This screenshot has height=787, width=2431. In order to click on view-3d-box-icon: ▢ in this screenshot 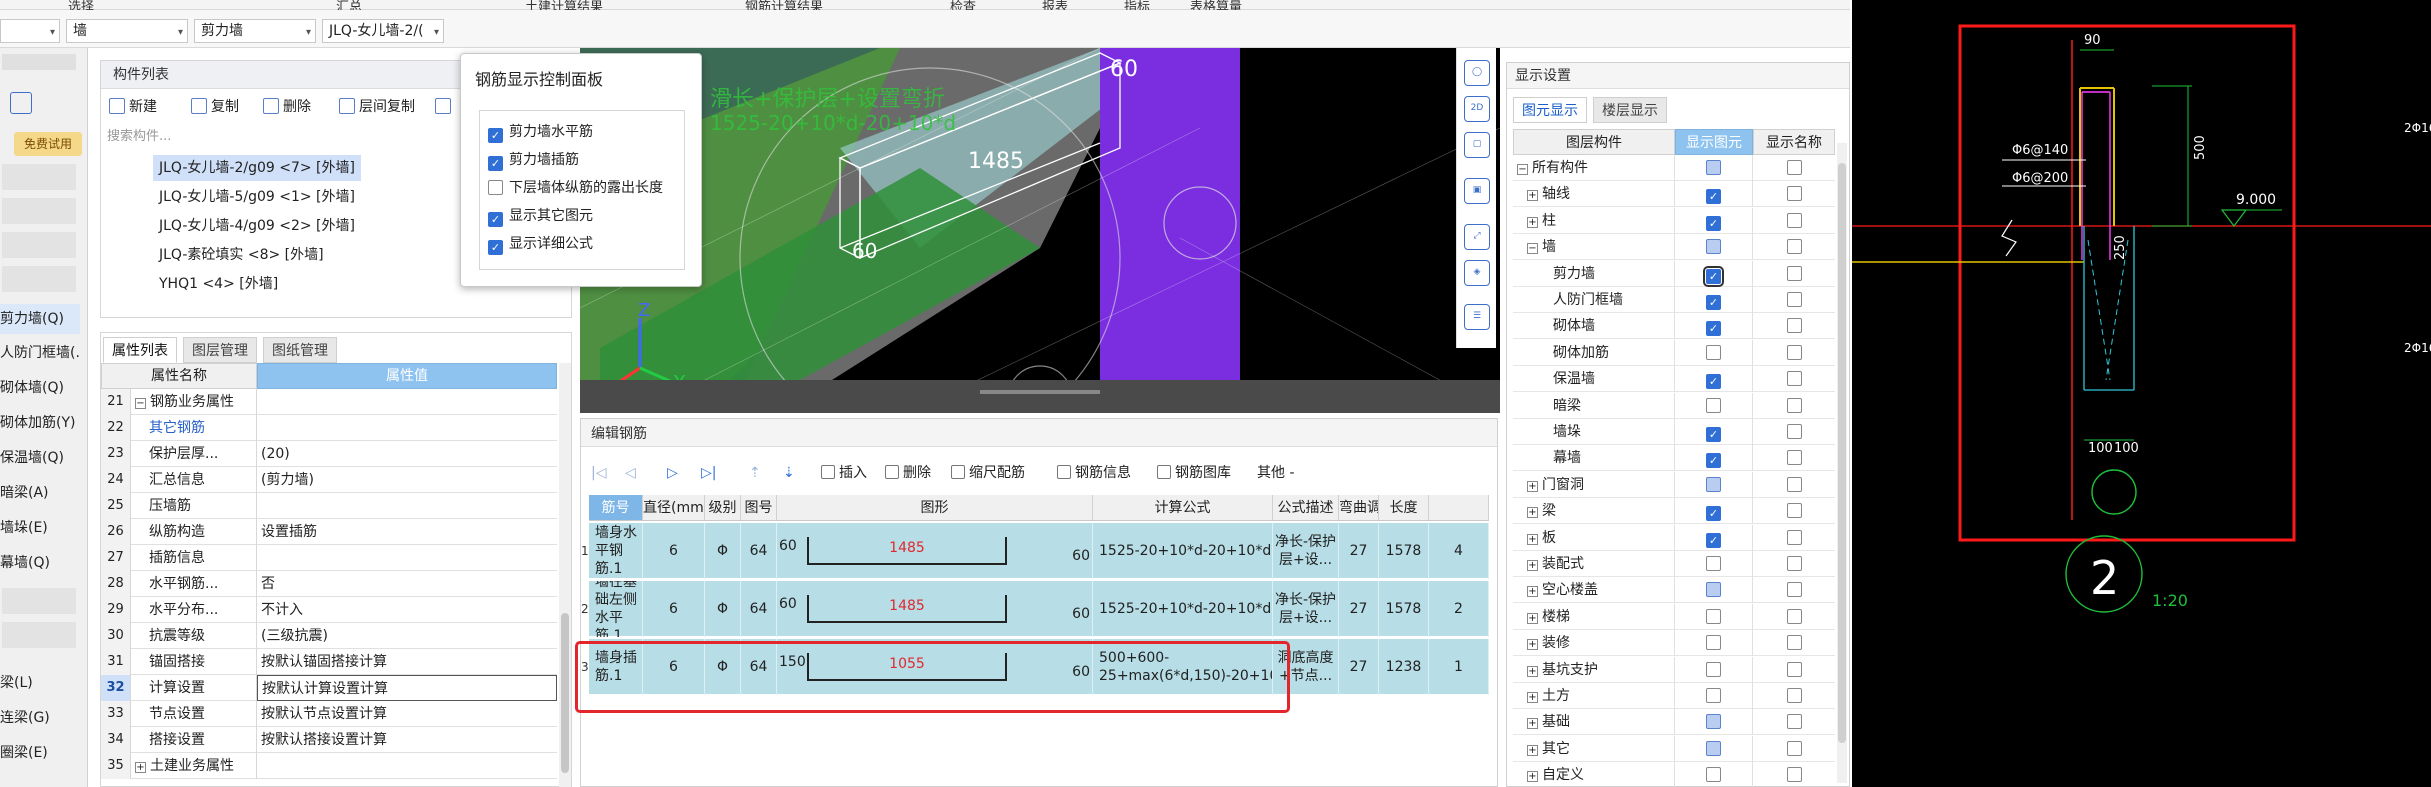, I will do `click(1477, 145)`.